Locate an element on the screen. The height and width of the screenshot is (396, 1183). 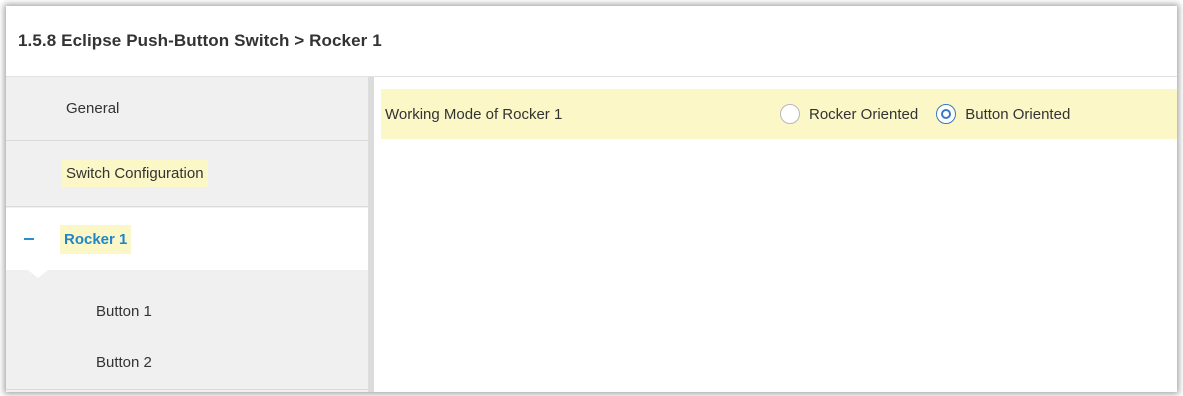
radio-checked-icon is located at coordinates (946, 114).